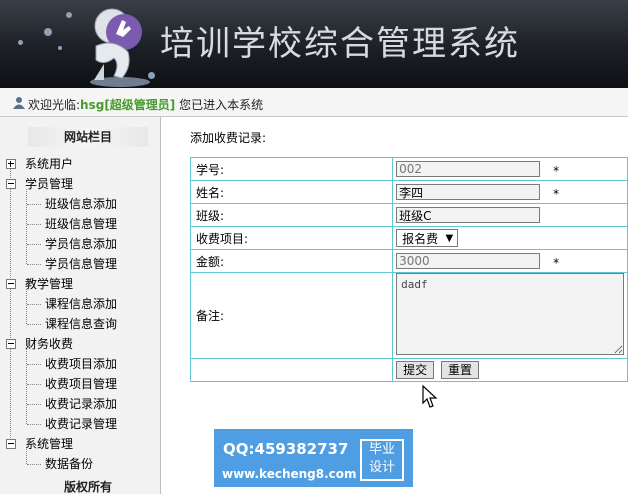 The image size is (628, 495). Describe the element at coordinates (415, 370) in the screenshot. I see `submit-button: 提交` at that location.